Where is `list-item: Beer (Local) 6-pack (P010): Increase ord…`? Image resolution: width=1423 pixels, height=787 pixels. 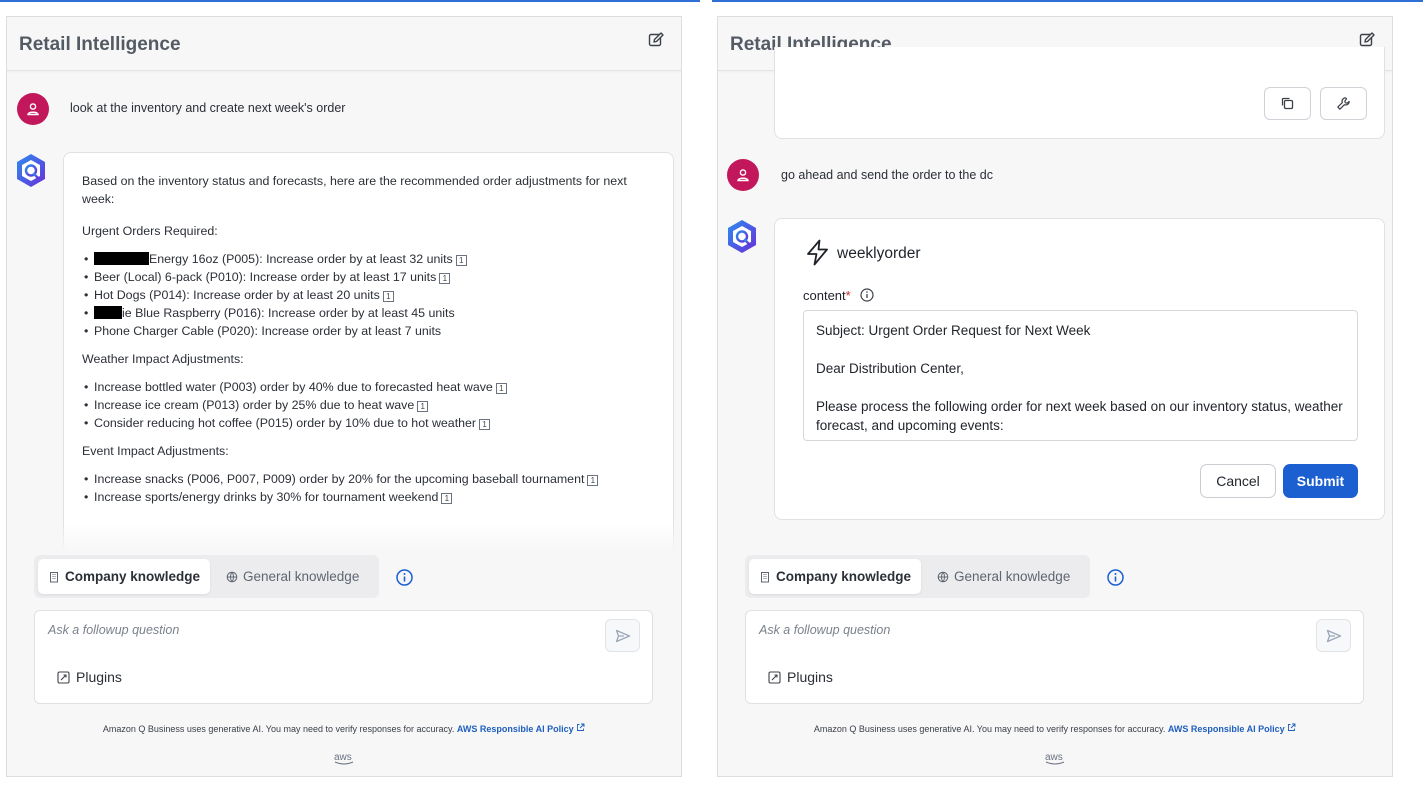
list-item: Beer (Local) 6-pack (P010): Increase ord… is located at coordinates (373, 277).